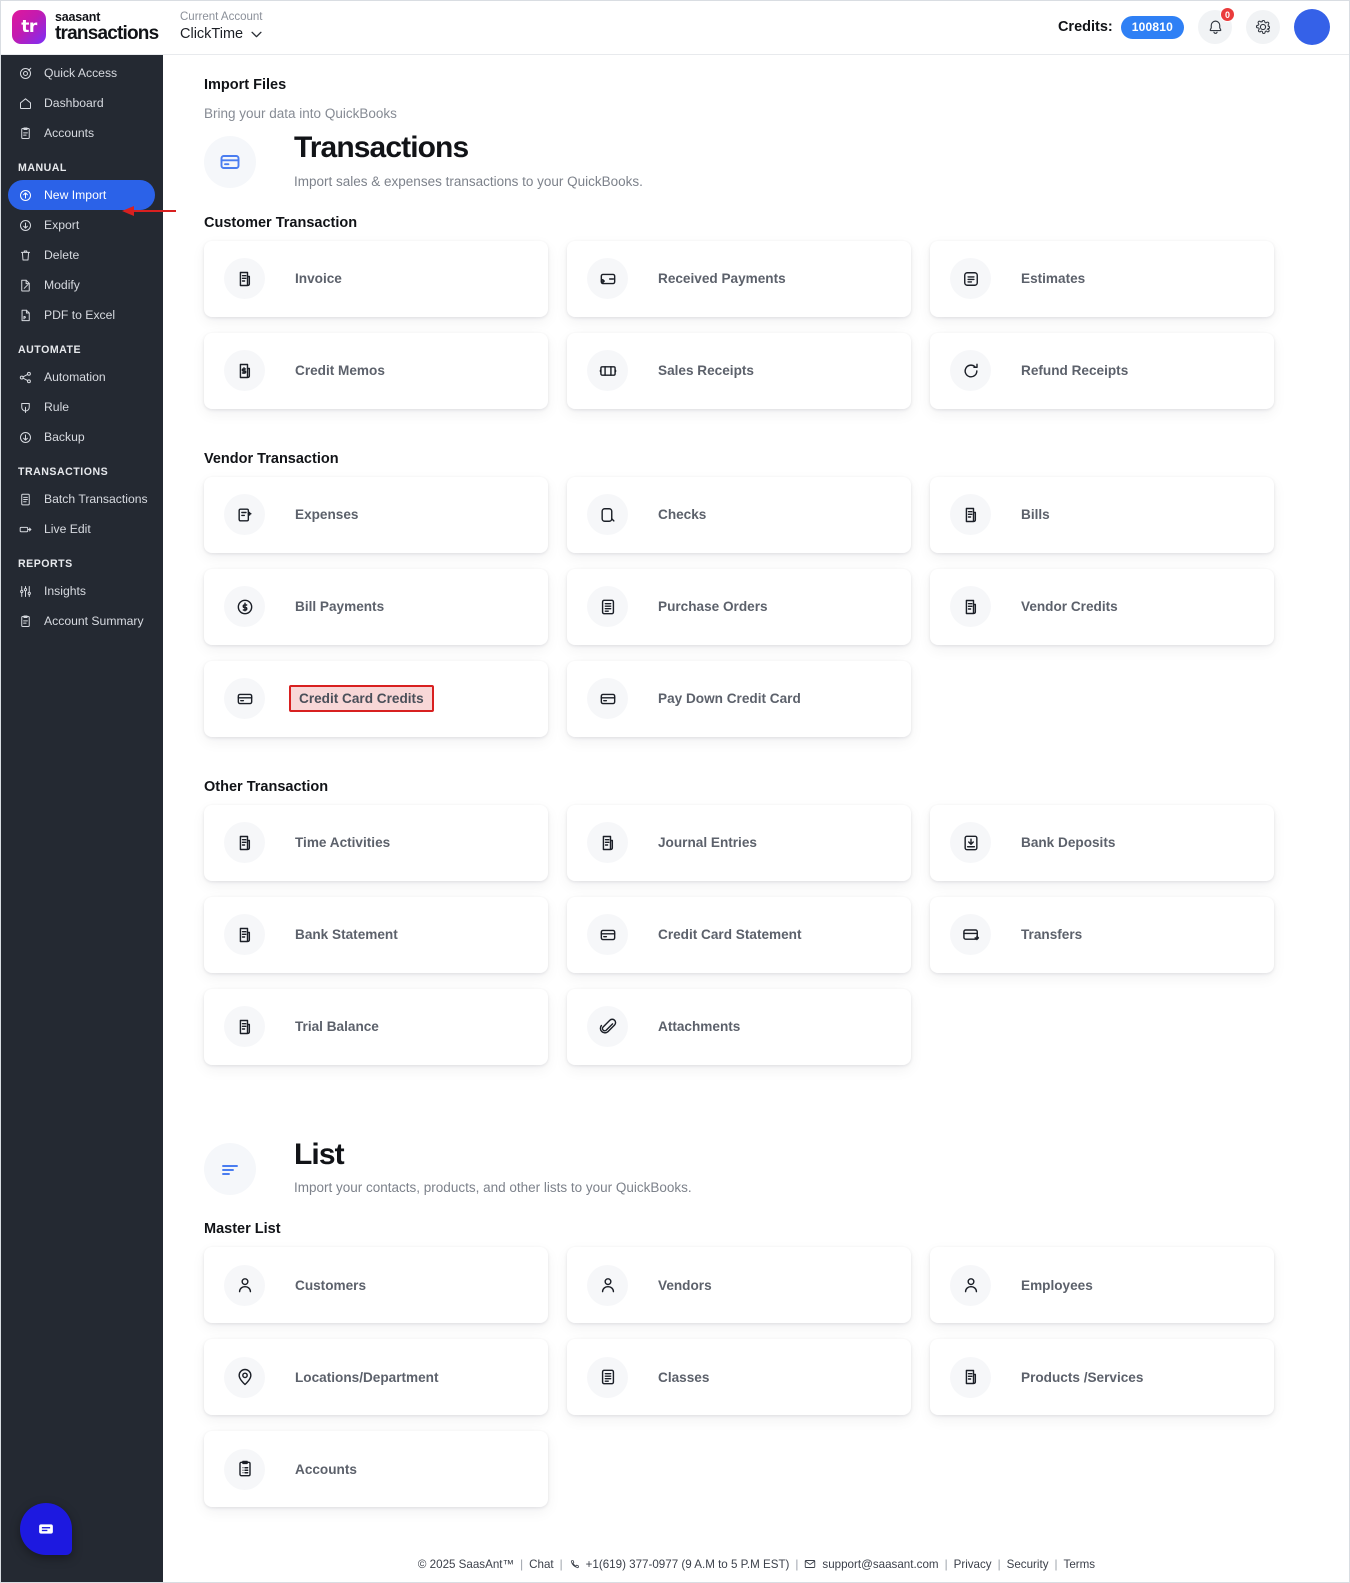  I want to click on sidebar-item-quick-access: Quick Access, so click(81, 73).